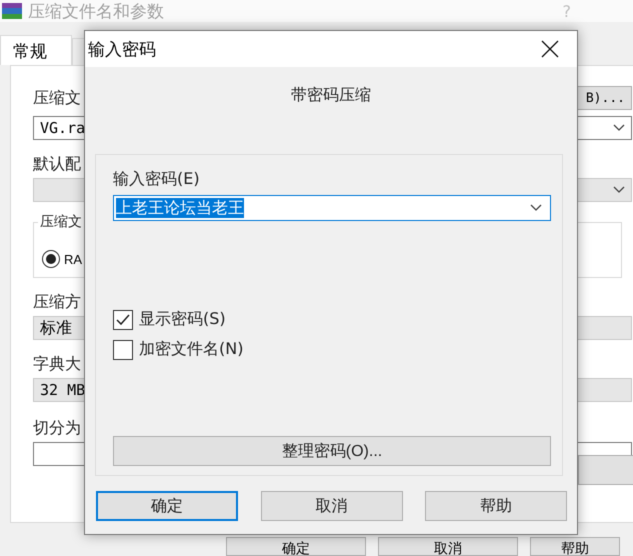 The height and width of the screenshot is (556, 633). Describe the element at coordinates (122, 49) in the screenshot. I see `dialog-title: 输入密码` at that location.